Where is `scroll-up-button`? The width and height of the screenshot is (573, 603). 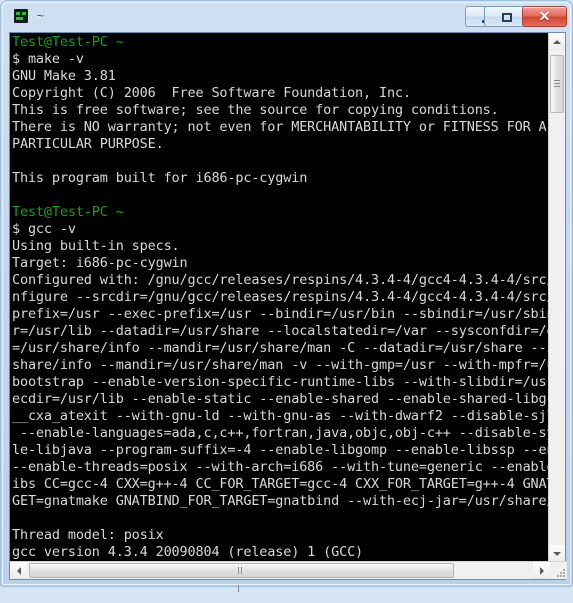 scroll-up-button is located at coordinates (557, 41).